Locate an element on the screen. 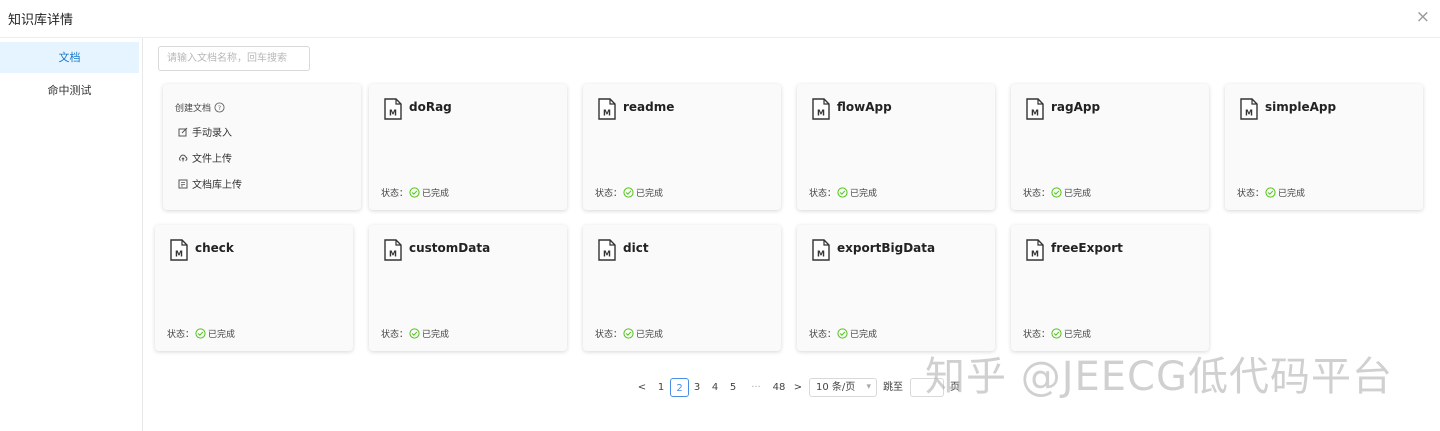 The width and height of the screenshot is (1440, 431). document-card: MragApp 状态： 已完成 is located at coordinates (1110, 147).